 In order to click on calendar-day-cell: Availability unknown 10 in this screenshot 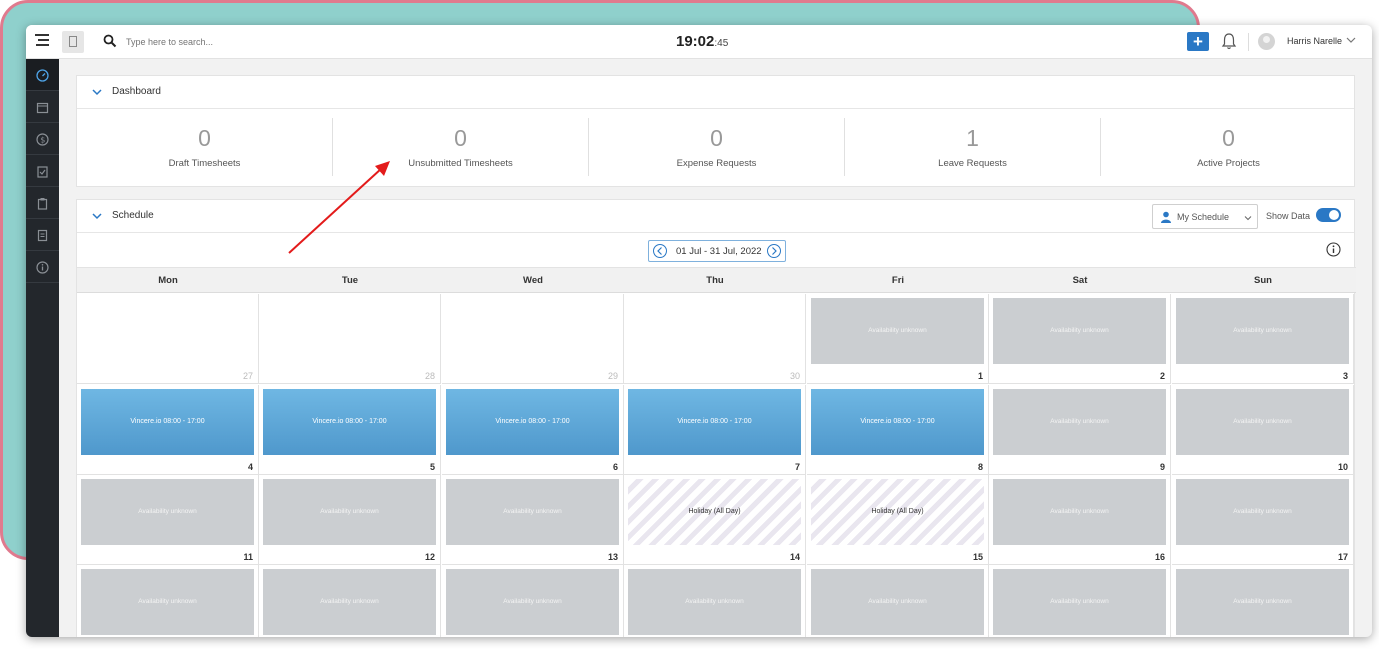, I will do `click(1263, 430)`.